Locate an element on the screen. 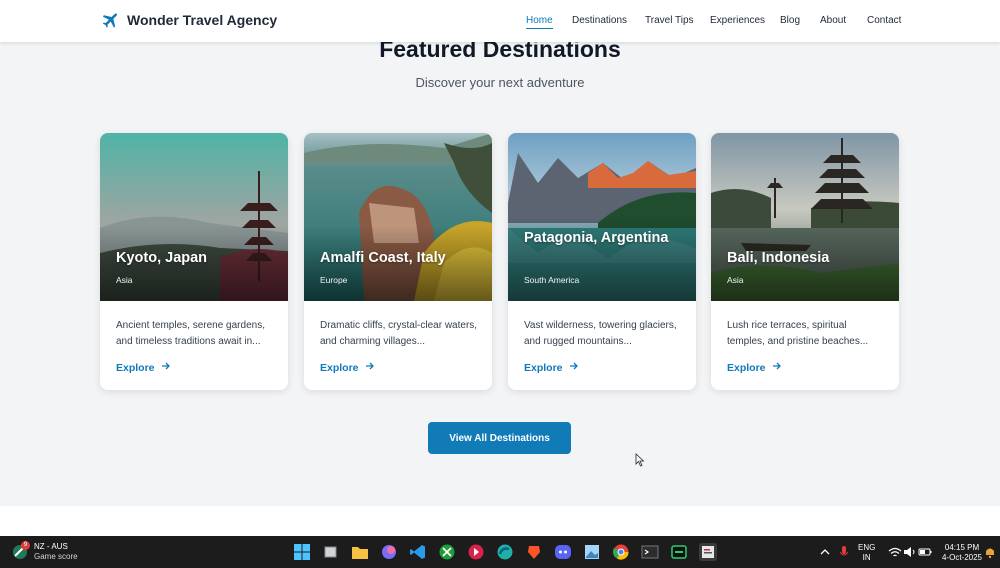 The height and width of the screenshot is (568, 1000). brand: Wonder Travel Agency is located at coordinates (189, 20).